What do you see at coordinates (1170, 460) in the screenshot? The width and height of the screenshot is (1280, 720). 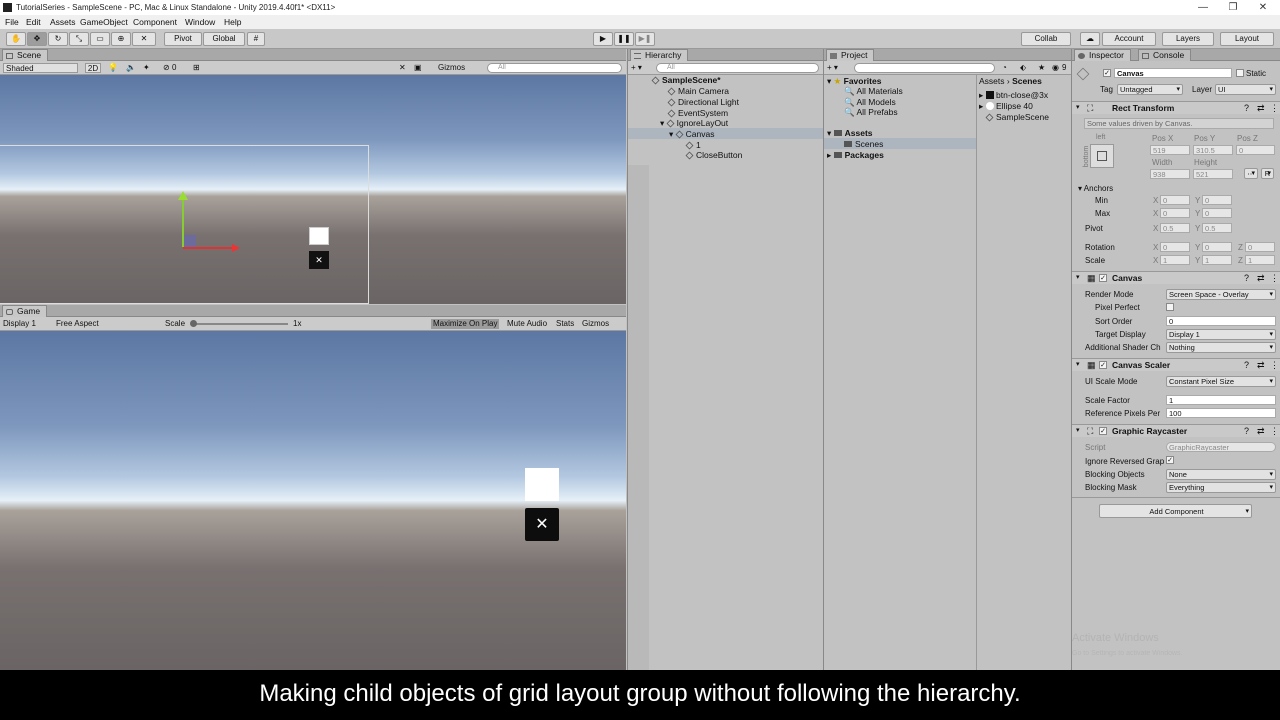 I see `ignore-reversed-checkbox: ✓` at bounding box center [1170, 460].